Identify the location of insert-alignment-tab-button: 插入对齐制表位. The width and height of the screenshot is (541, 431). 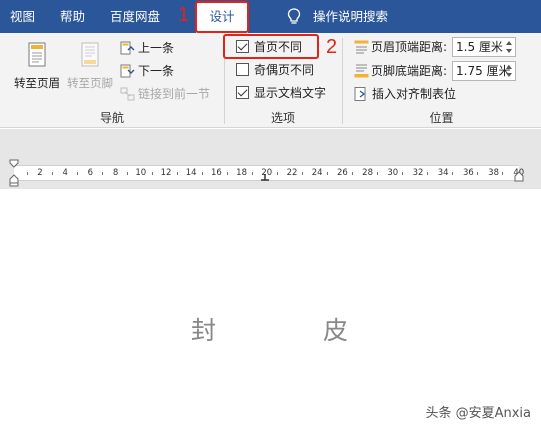
(405, 94).